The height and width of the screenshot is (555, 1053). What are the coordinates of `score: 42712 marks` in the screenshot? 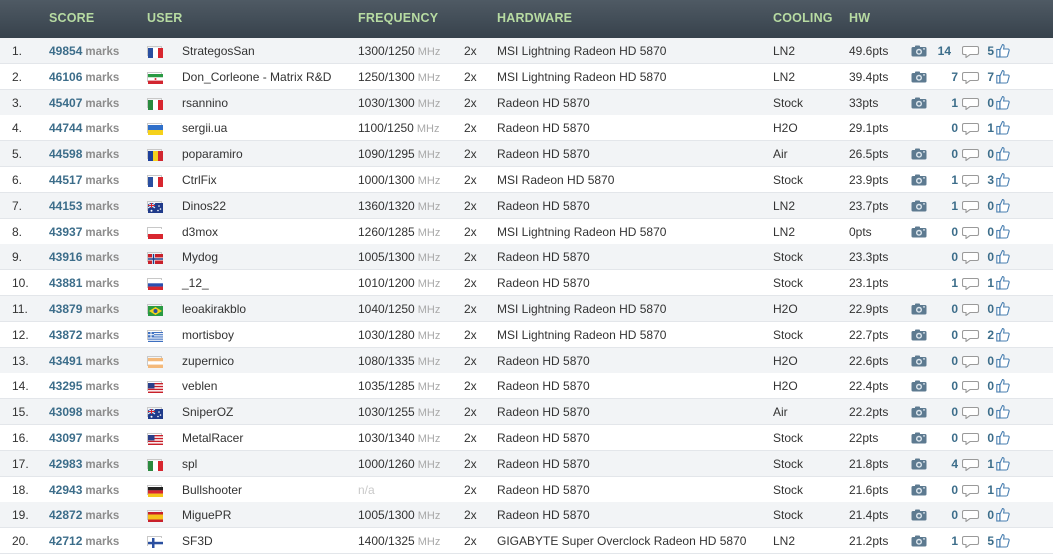 It's located at (84, 541).